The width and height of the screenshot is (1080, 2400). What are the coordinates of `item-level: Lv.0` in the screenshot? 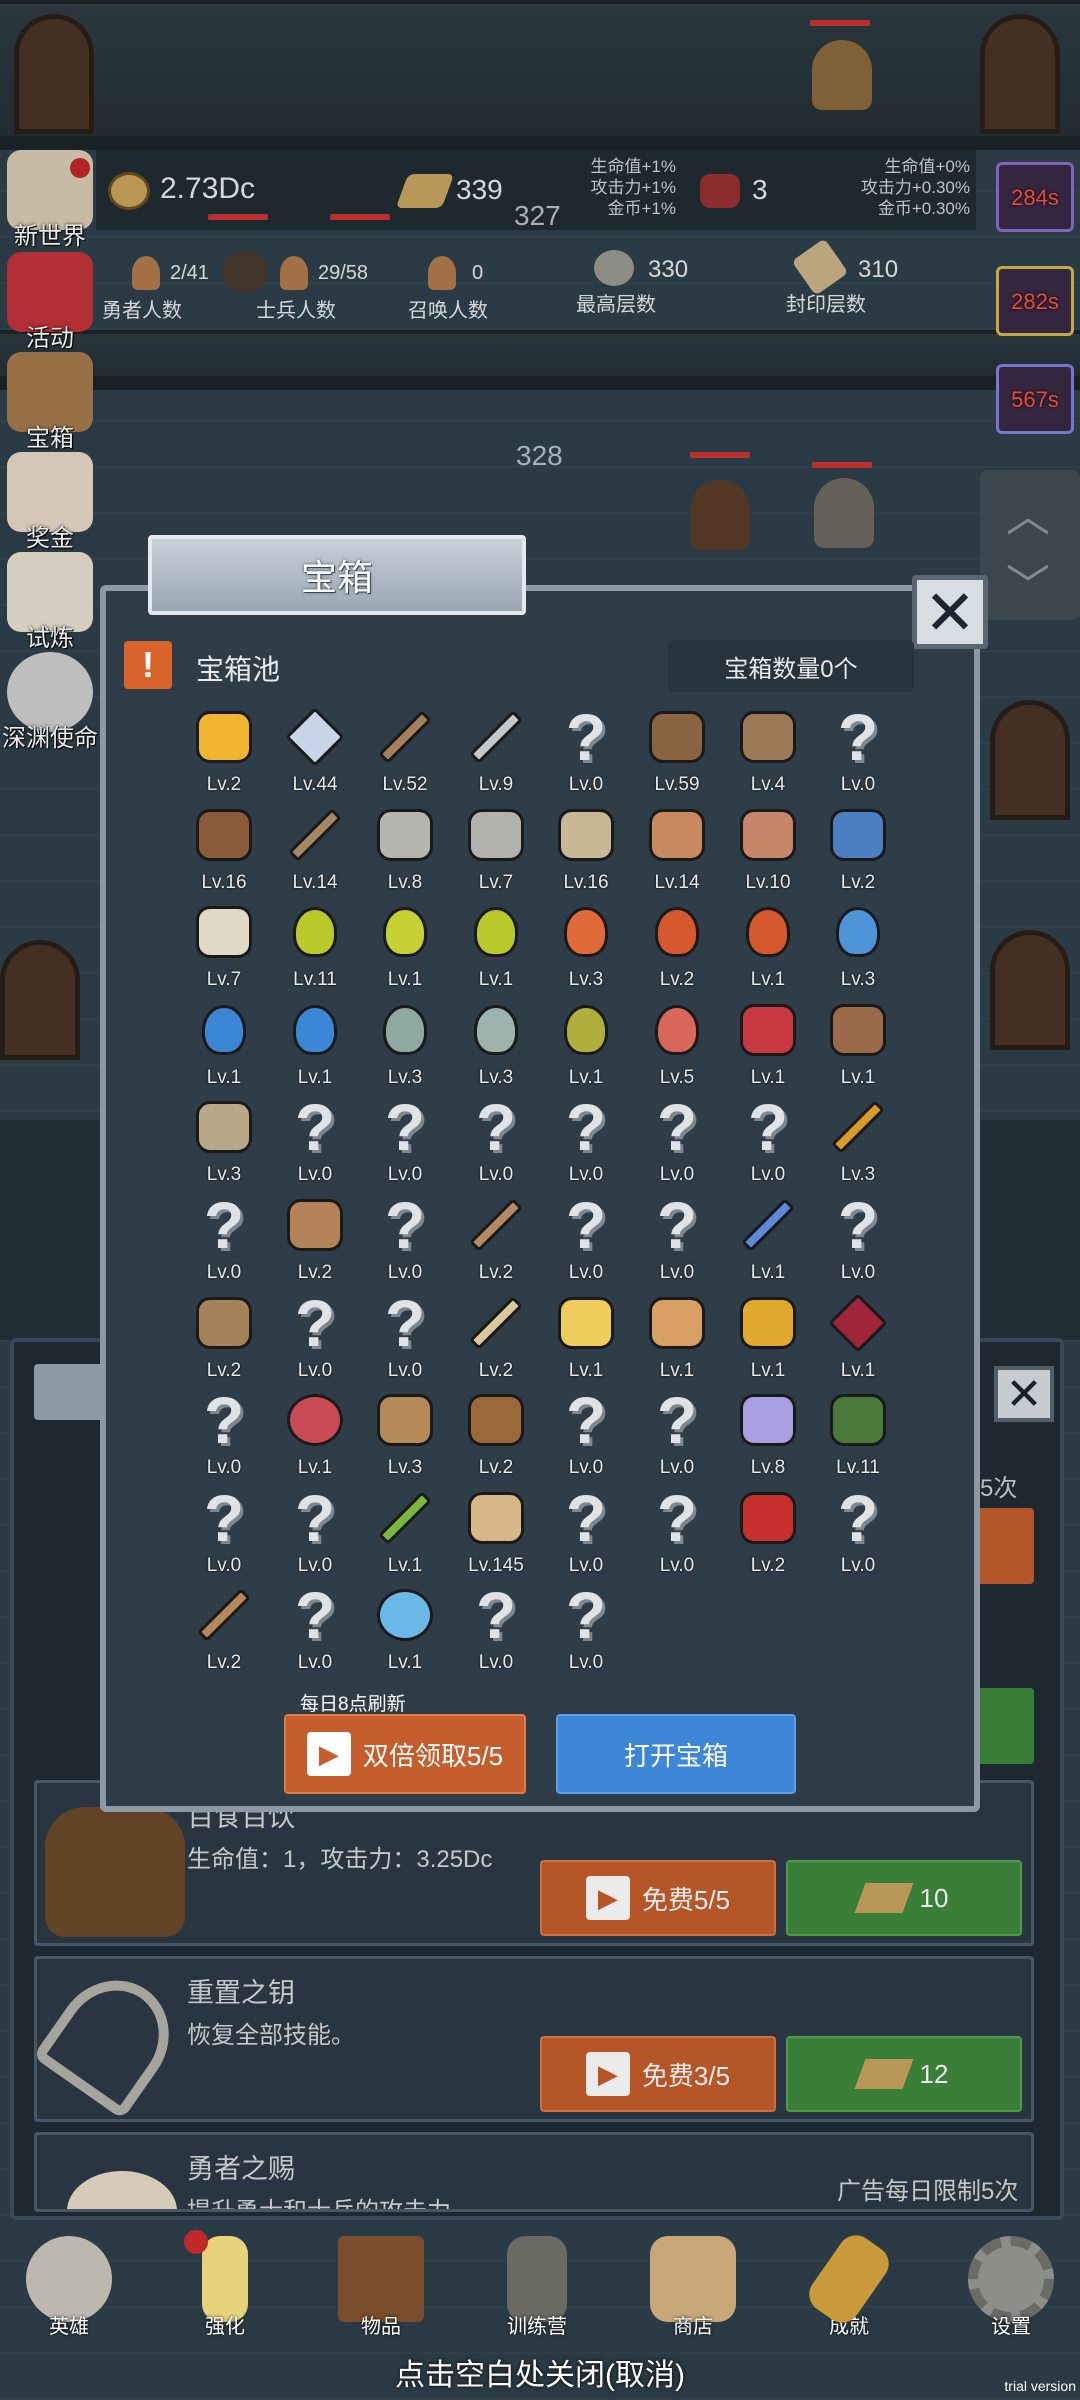 It's located at (315, 1174).